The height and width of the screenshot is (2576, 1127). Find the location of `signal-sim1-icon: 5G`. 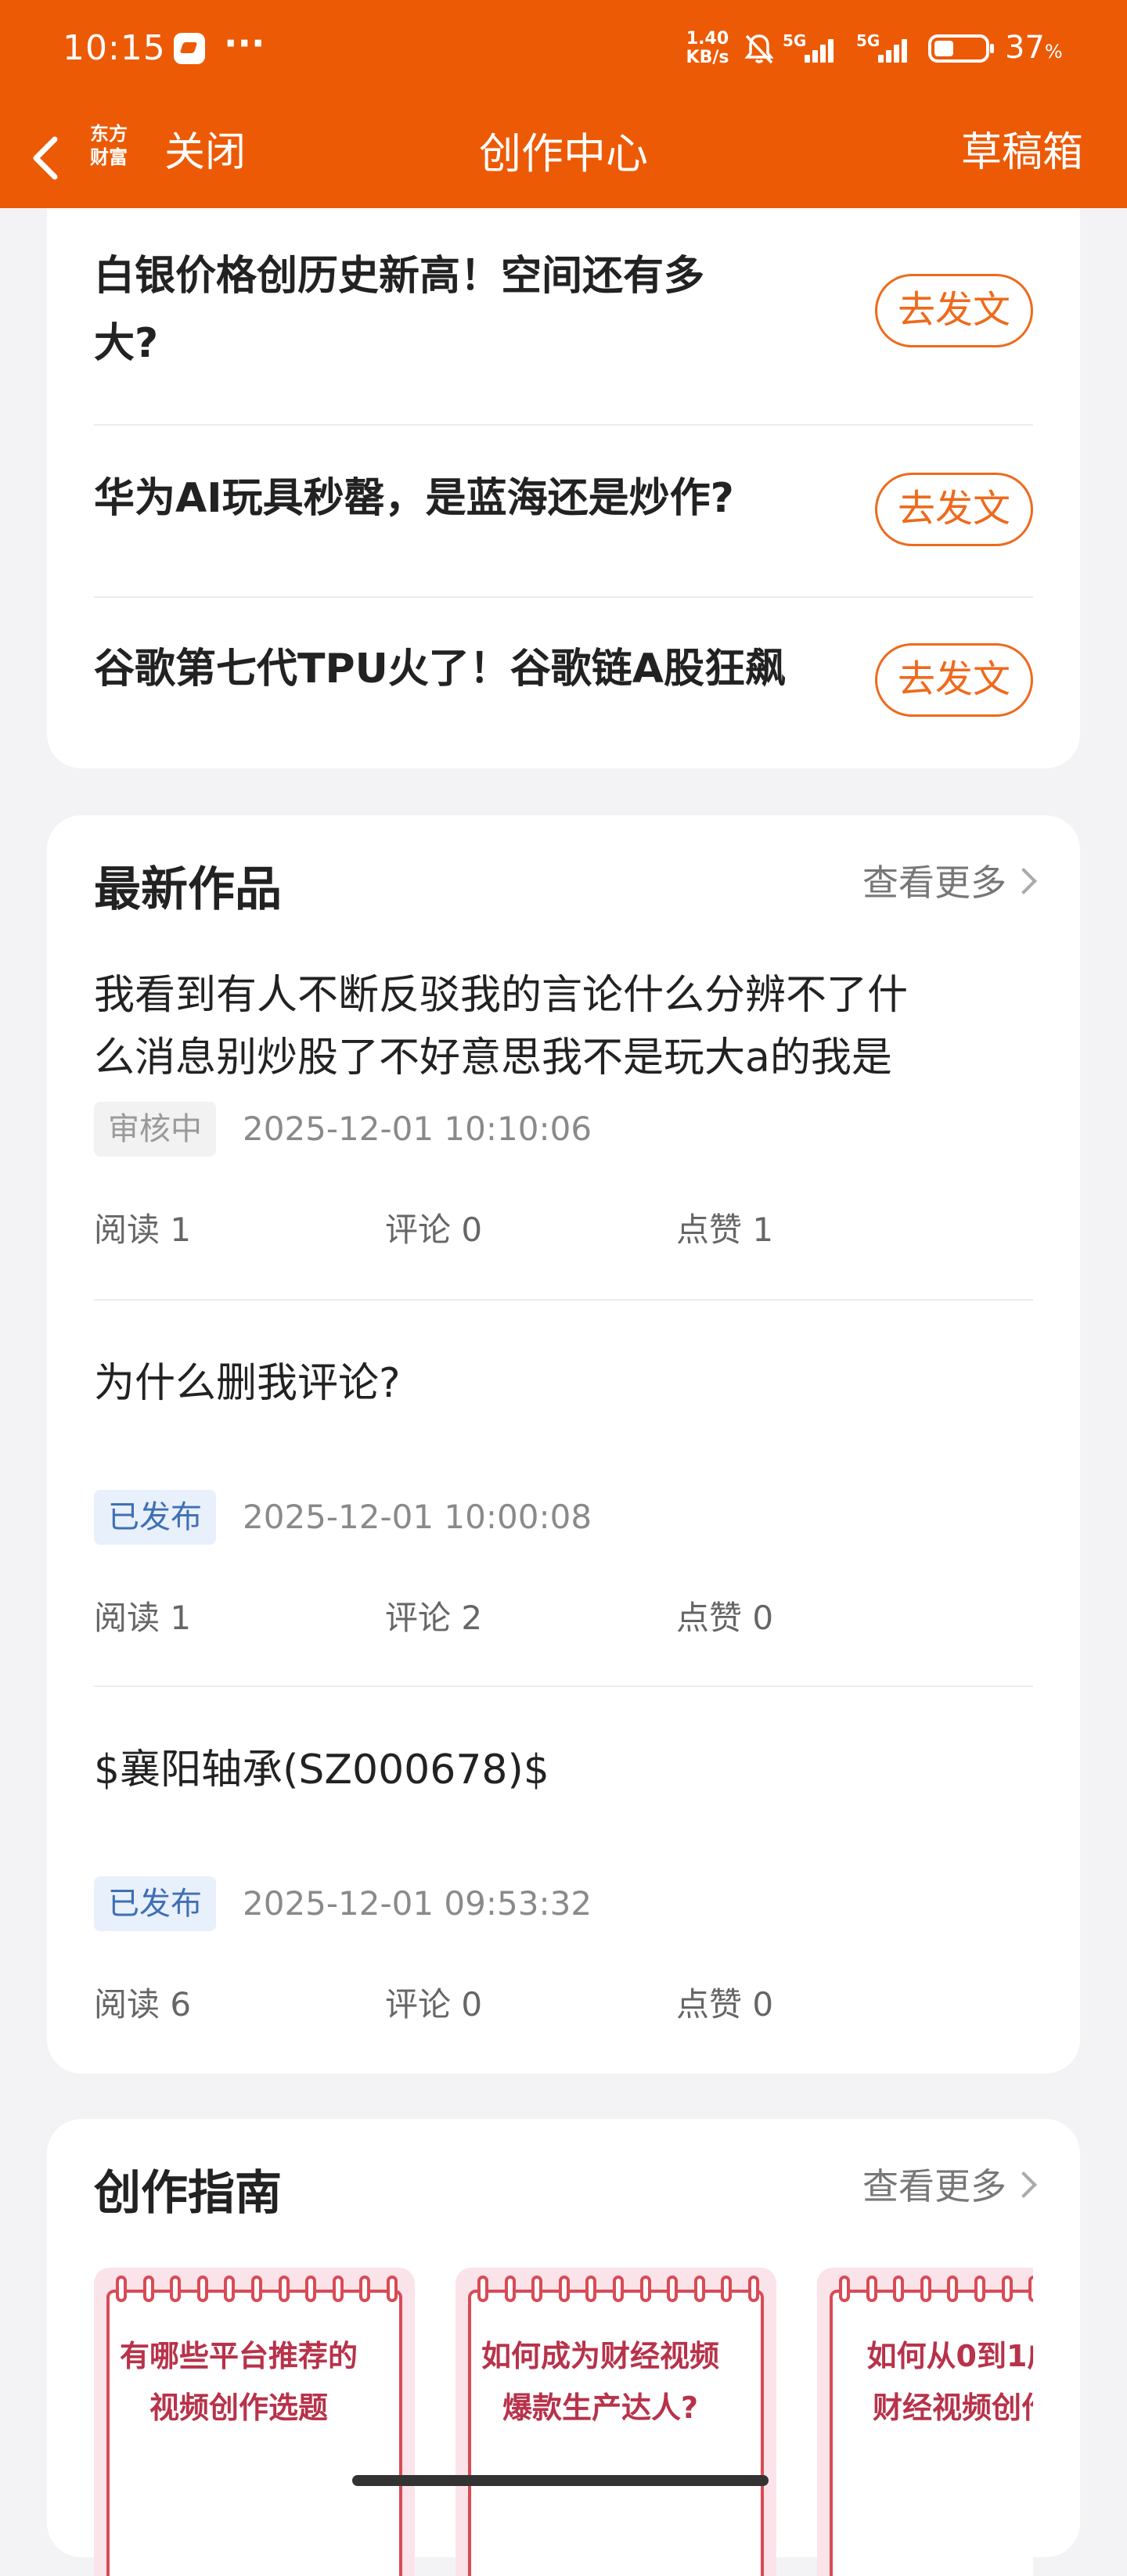

signal-sim1-icon: 5G is located at coordinates (811, 48).